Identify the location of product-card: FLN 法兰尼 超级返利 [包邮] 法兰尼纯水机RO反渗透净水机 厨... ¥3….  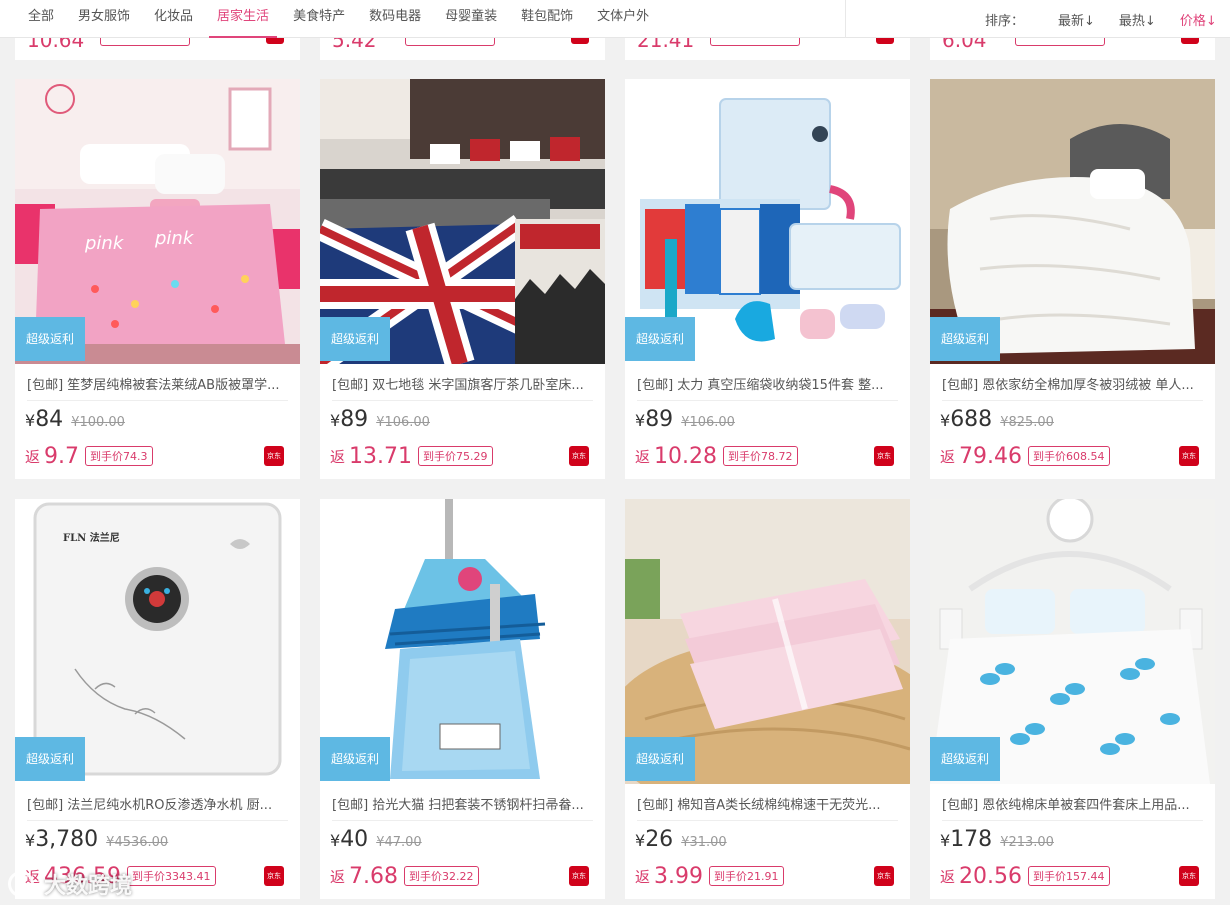
(157, 699).